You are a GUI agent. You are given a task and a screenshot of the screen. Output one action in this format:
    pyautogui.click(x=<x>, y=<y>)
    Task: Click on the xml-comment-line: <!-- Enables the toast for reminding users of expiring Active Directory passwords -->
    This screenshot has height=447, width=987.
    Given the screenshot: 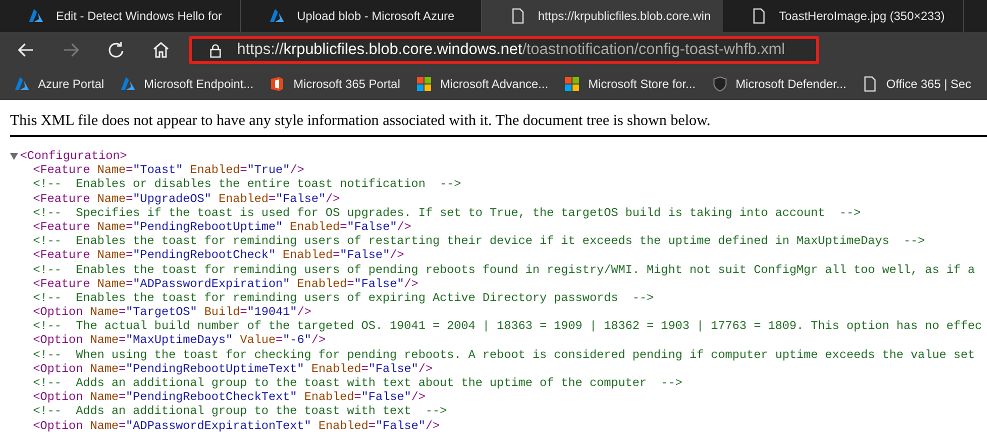 What is the action you would take?
    pyautogui.click(x=343, y=298)
    